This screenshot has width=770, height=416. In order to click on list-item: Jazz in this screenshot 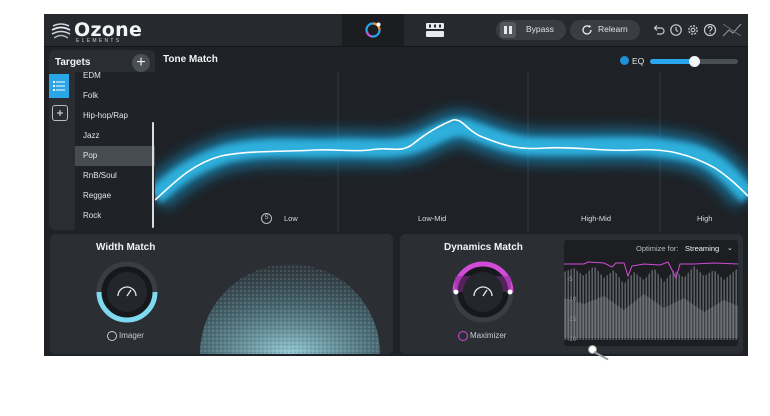, I will do `click(115, 136)`.